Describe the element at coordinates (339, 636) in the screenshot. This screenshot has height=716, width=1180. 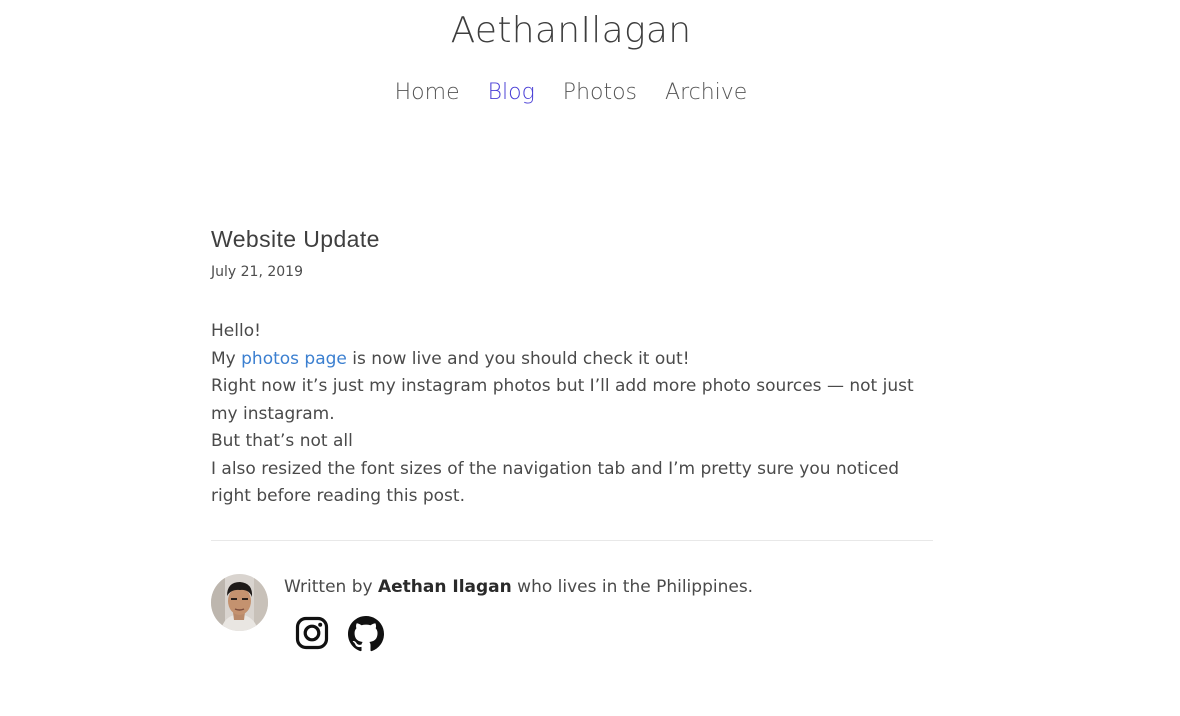
I see `social-links` at that location.